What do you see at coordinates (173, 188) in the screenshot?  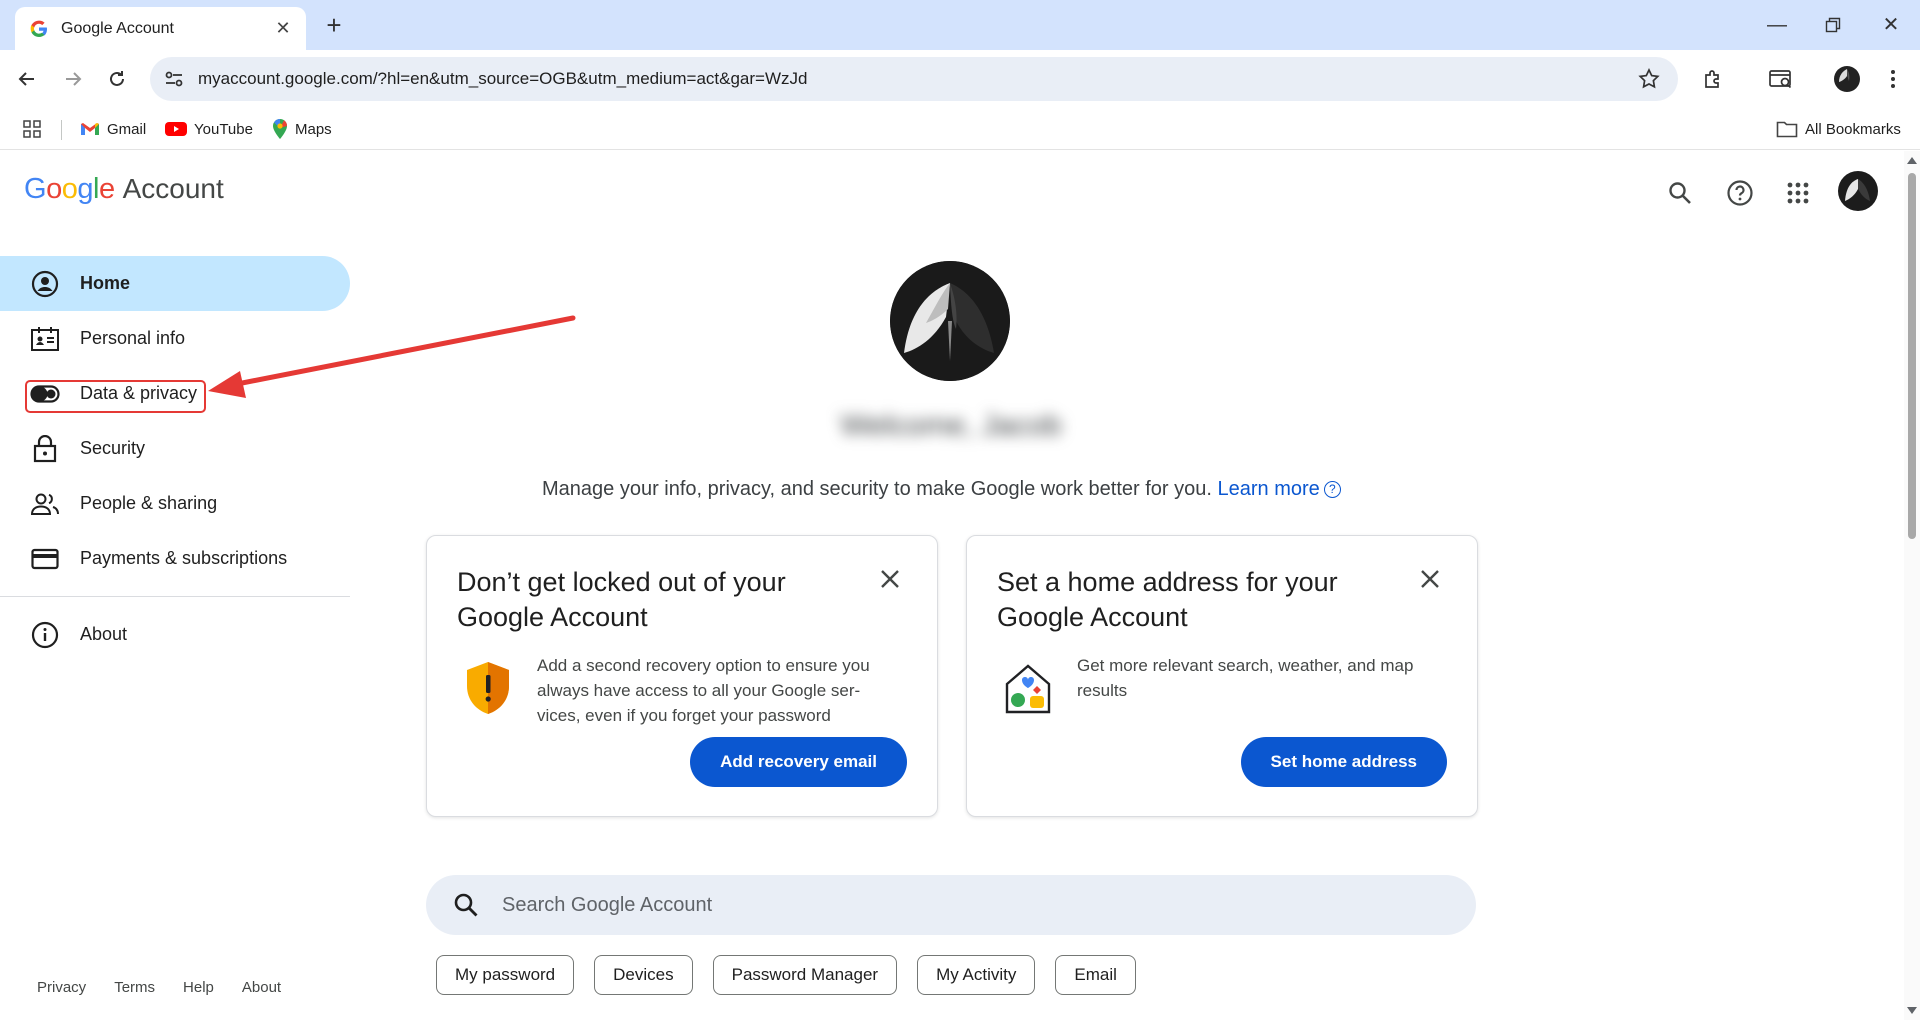 I see `logo-account-text: Account` at bounding box center [173, 188].